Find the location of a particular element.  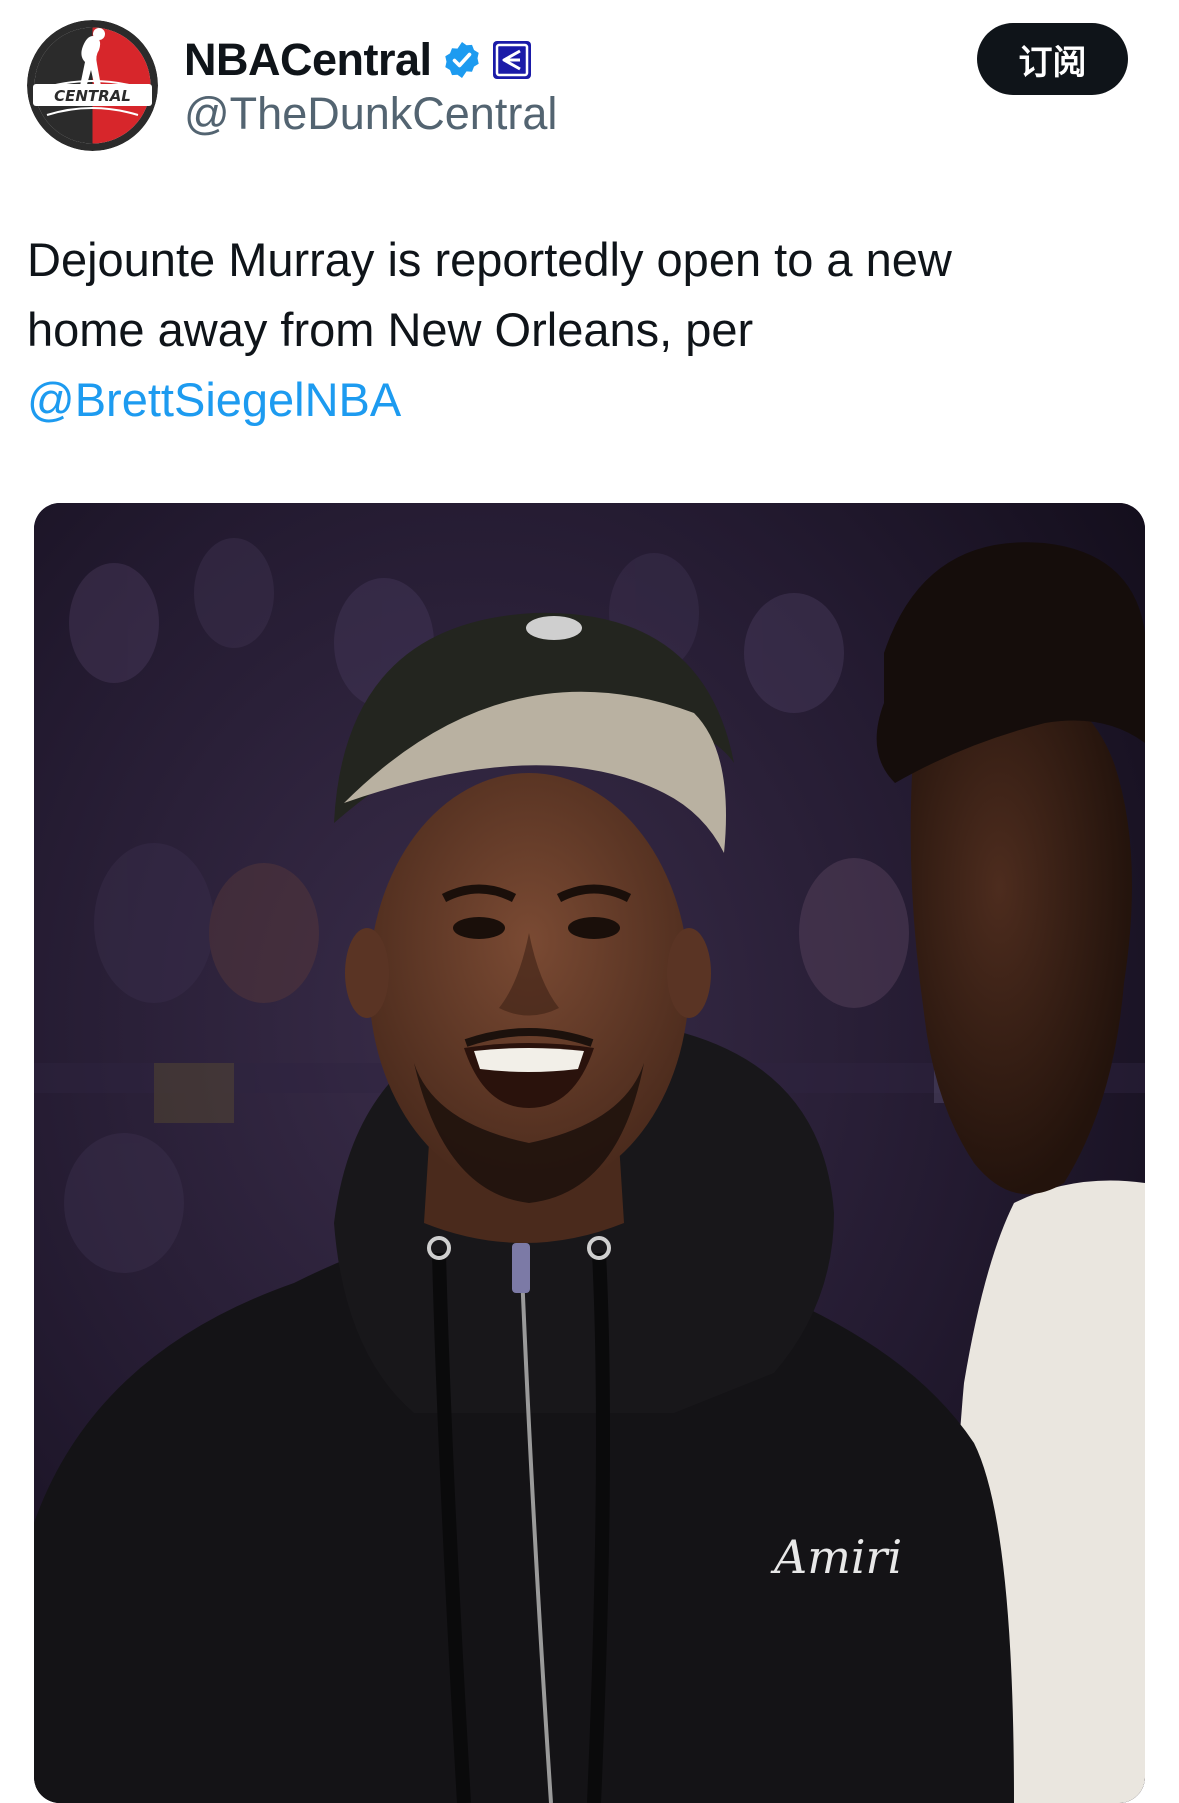

display-name: NBACentral is located at coordinates (308, 60).